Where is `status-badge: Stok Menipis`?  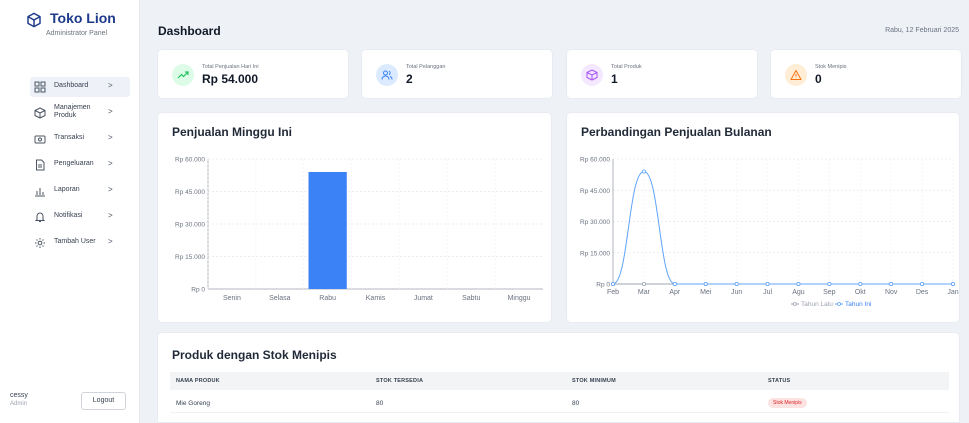
status-badge: Stok Menipis is located at coordinates (787, 403).